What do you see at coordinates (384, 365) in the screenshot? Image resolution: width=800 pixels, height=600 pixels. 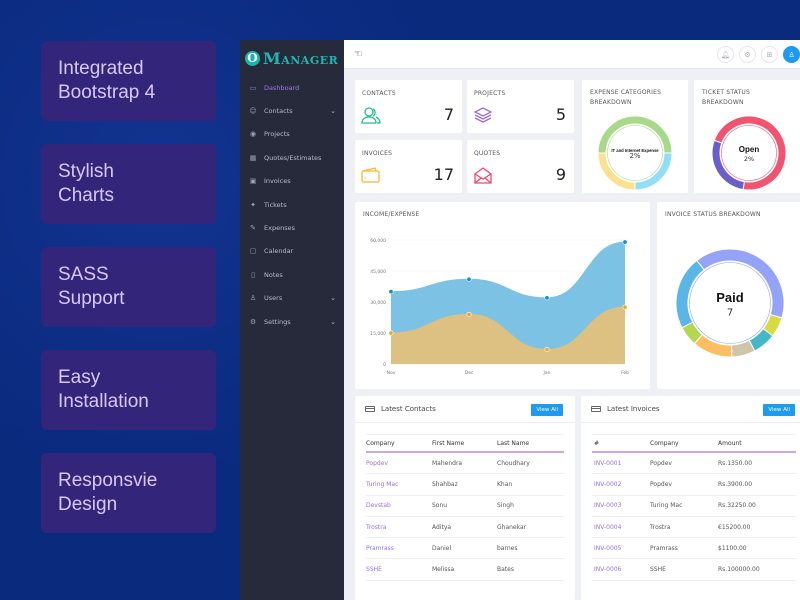 I see `y-tick-label: 0` at bounding box center [384, 365].